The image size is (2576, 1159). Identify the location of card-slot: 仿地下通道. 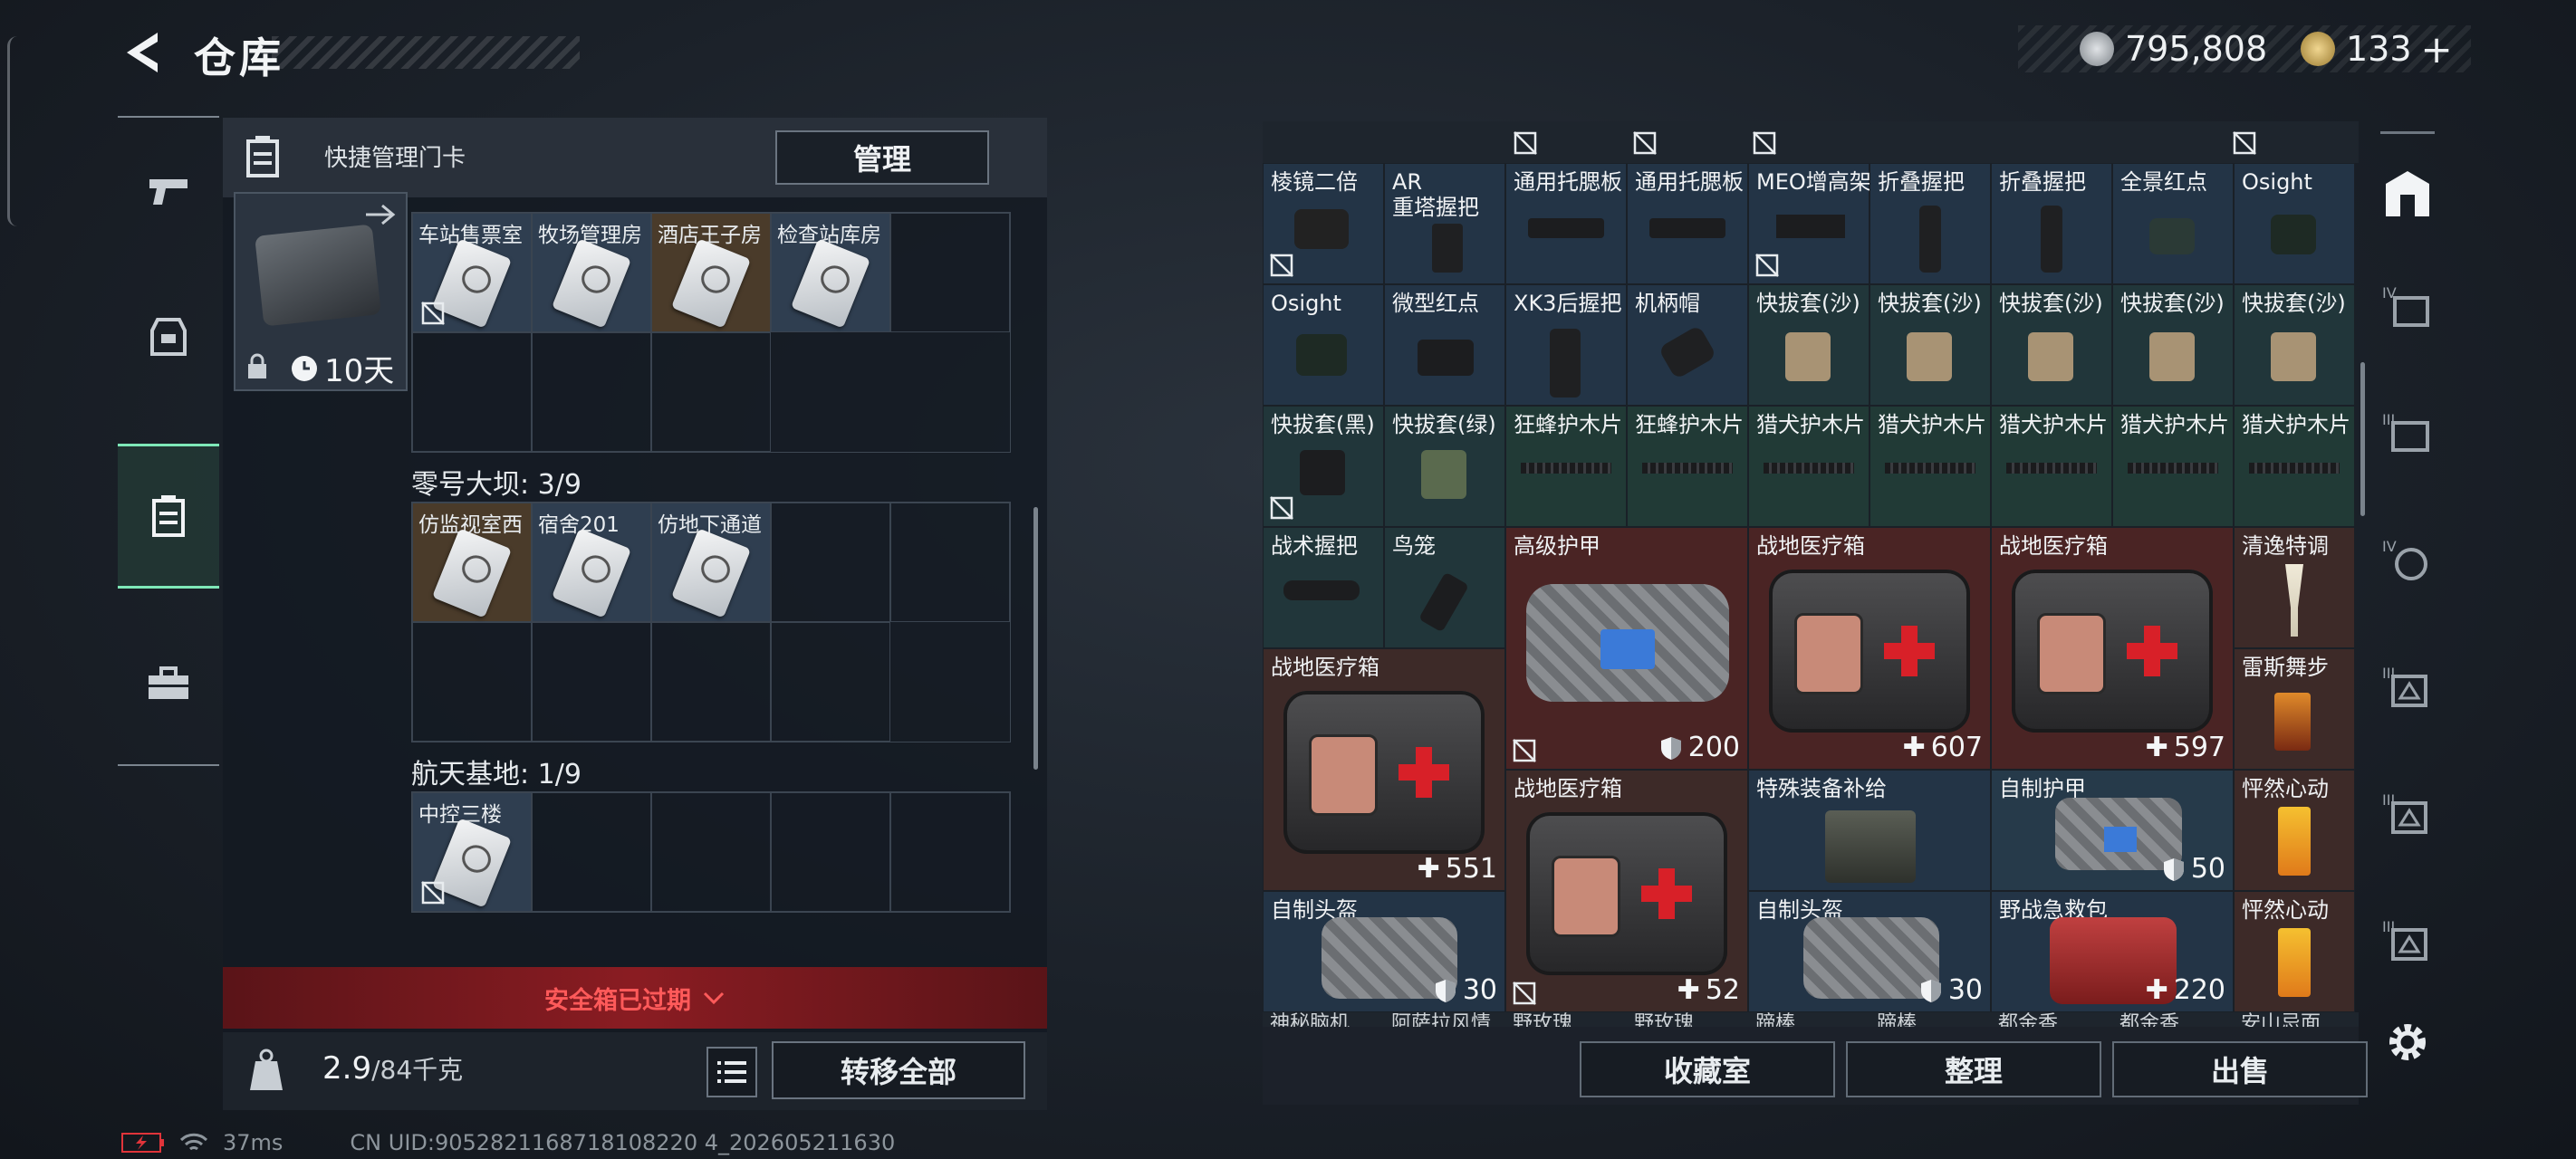
(711, 562).